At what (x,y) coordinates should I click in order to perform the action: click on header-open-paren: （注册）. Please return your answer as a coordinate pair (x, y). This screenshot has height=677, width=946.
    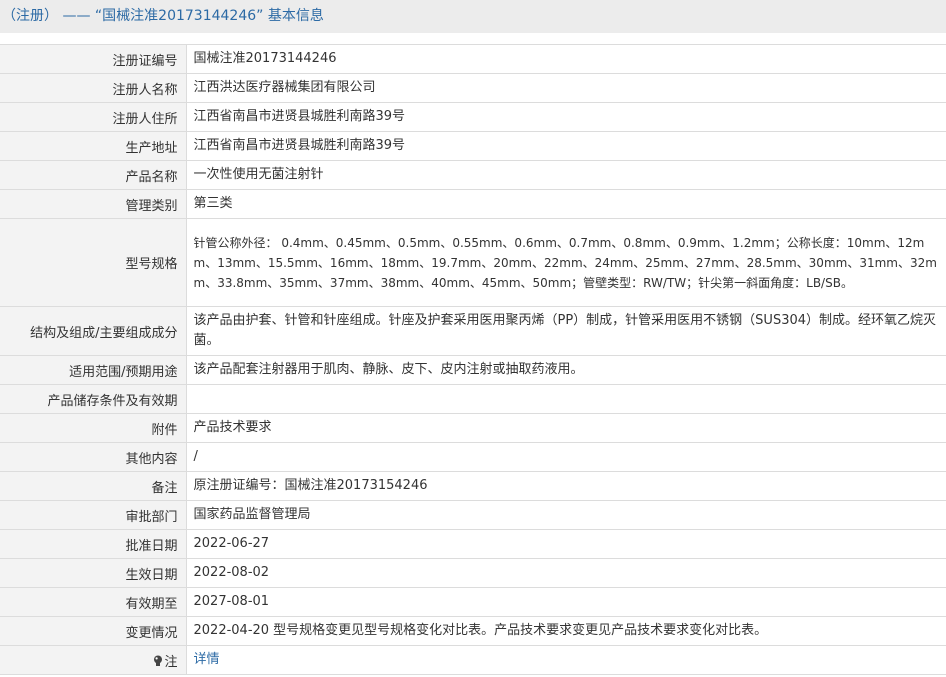
    Looking at the image, I should click on (30, 16).